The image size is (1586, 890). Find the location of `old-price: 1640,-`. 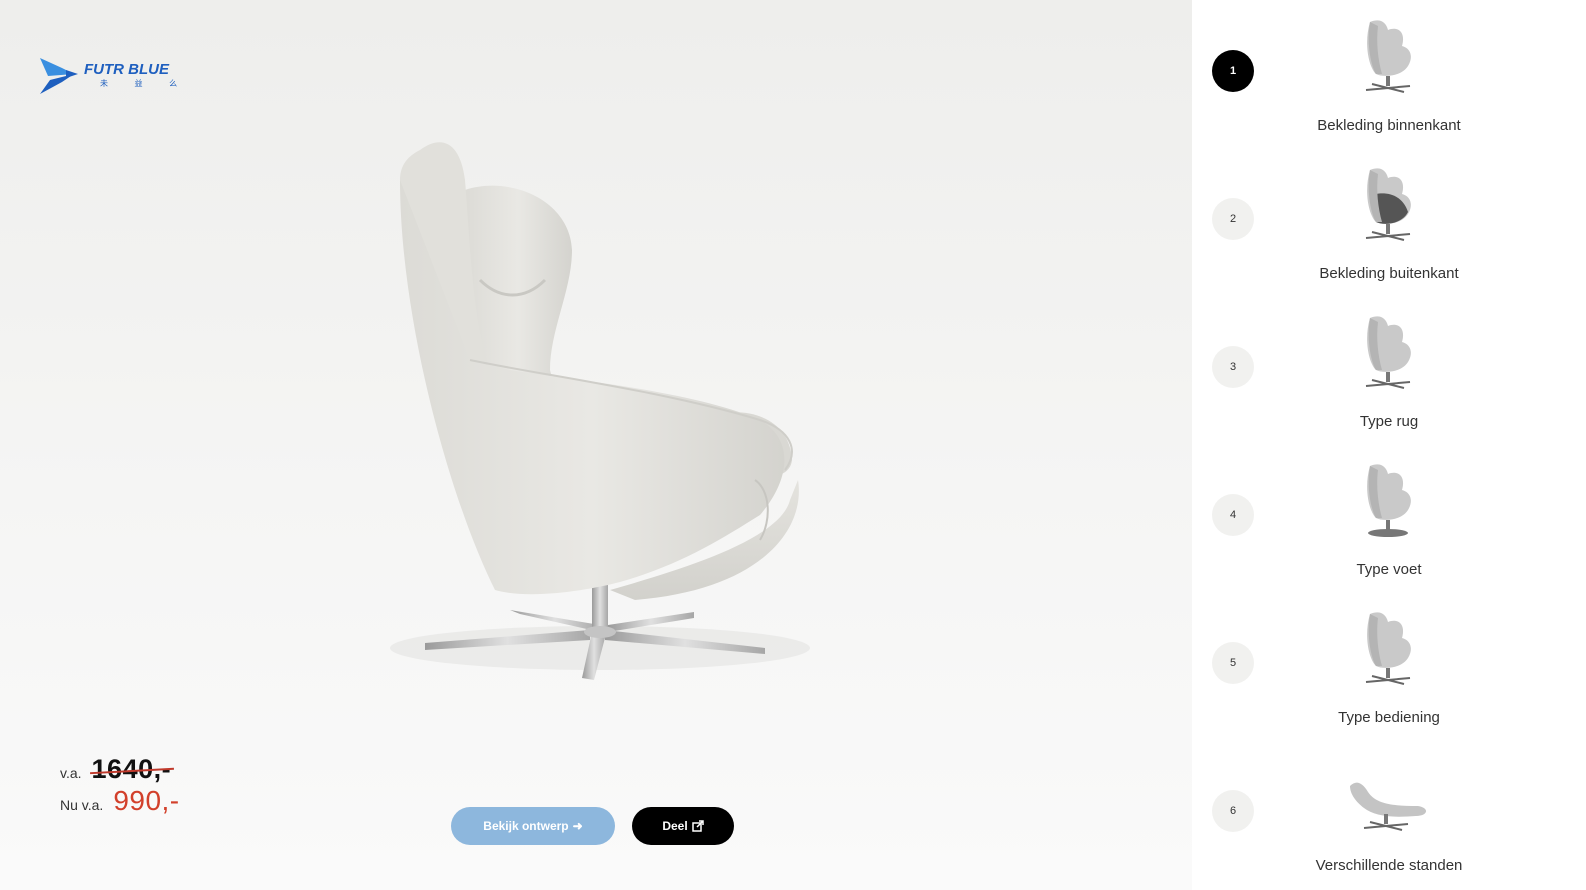

old-price: 1640,- is located at coordinates (131, 769).